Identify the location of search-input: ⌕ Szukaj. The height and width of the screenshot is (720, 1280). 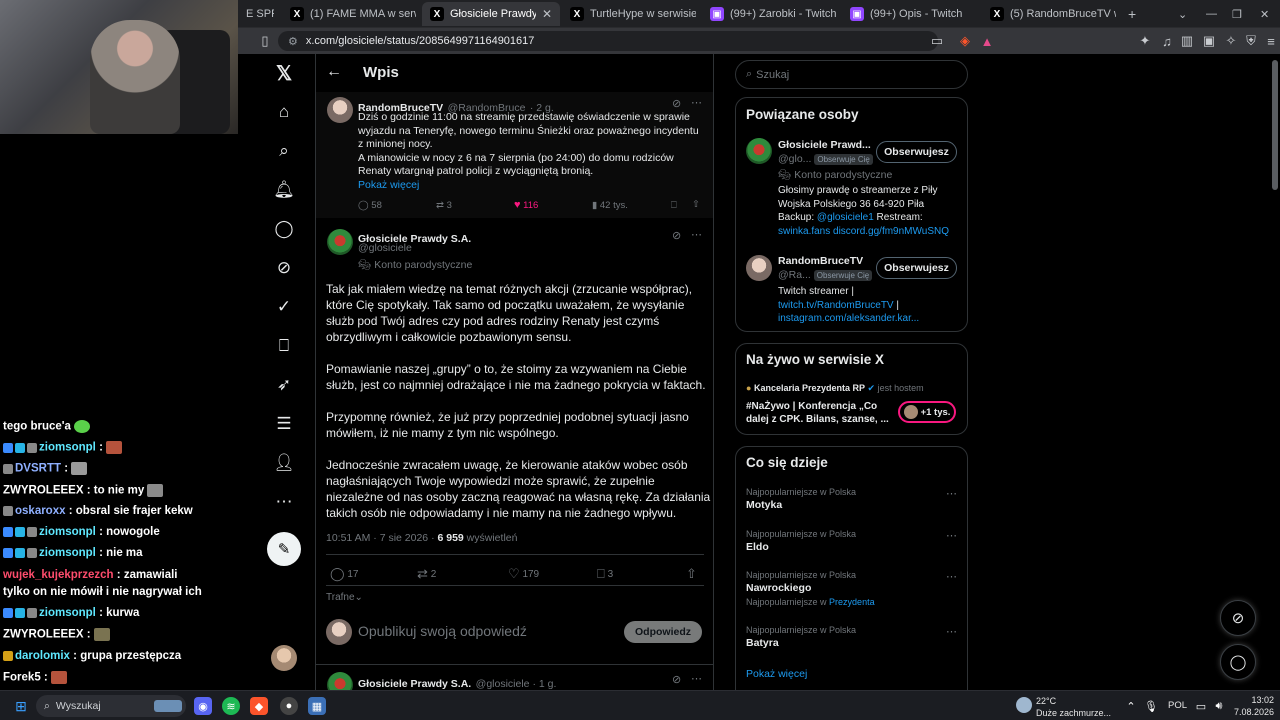
(851, 74).